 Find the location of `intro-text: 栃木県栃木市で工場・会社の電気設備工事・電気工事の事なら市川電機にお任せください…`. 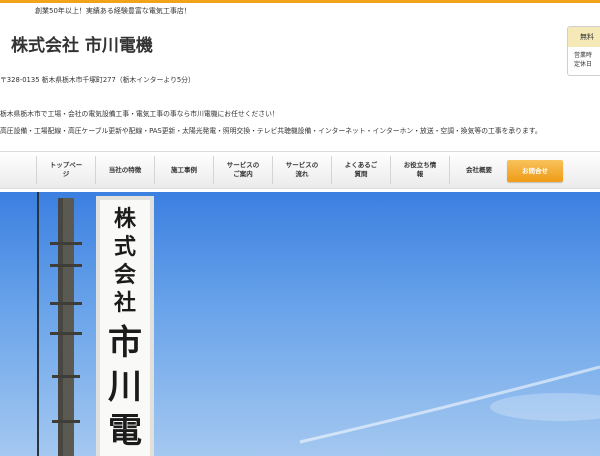

intro-text: 栃木県栃木市で工場・会社の電気設備工事・電気工事の事なら市川電機にお任せください… is located at coordinates (139, 114).